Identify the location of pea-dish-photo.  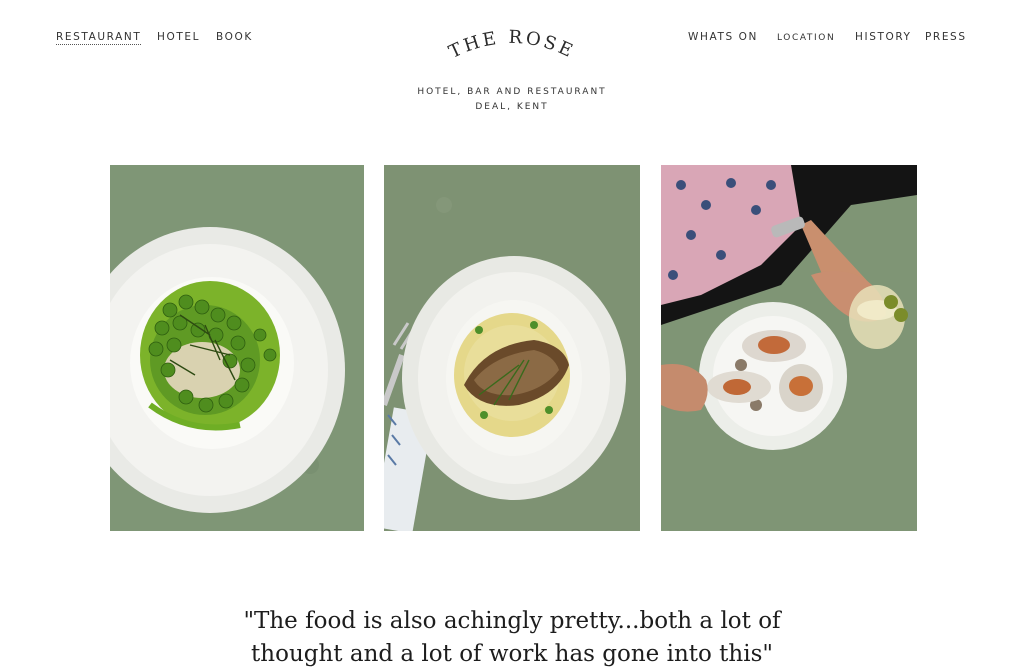
(237, 348).